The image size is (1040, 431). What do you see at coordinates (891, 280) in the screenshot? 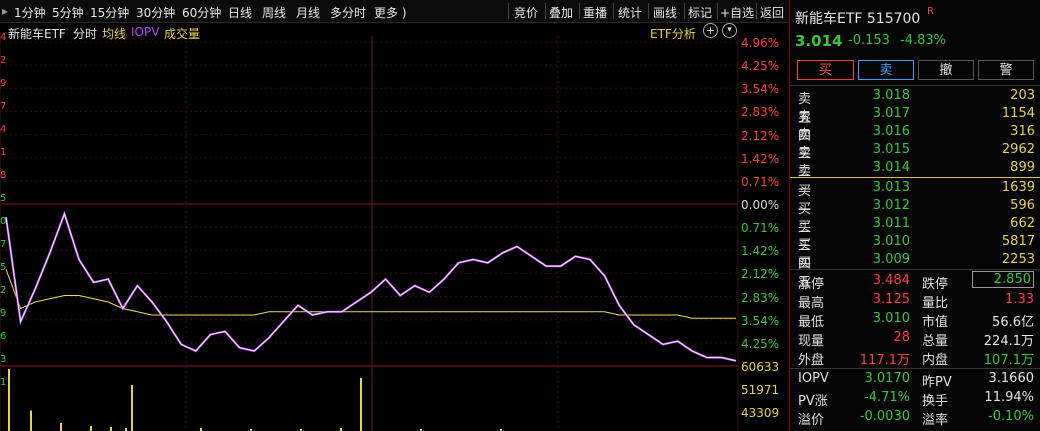
I see `limit-up-value: 3.484` at bounding box center [891, 280].